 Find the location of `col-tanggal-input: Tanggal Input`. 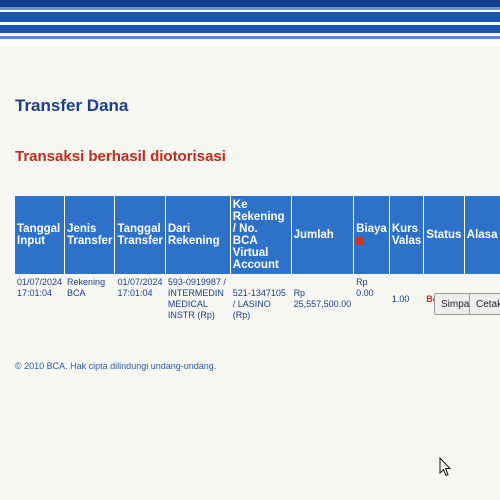

col-tanggal-input: Tanggal Input is located at coordinates (40, 235).